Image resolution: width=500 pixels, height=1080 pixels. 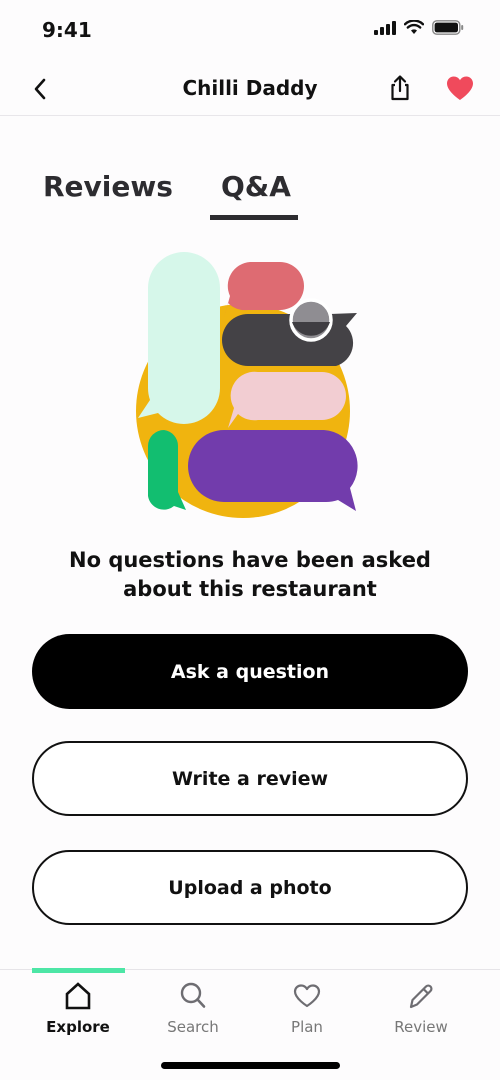 I want to click on heart-filled-icon, so click(x=460, y=88).